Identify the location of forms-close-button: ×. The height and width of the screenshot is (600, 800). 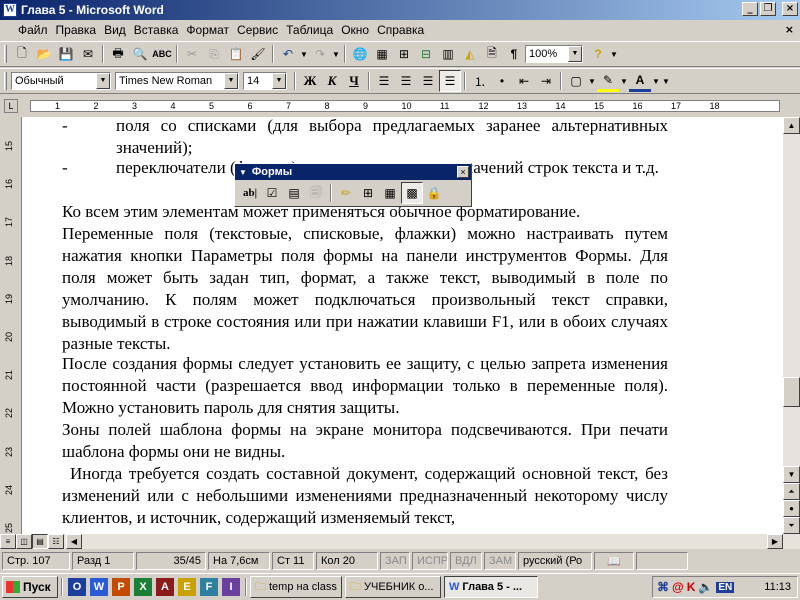
(463, 172).